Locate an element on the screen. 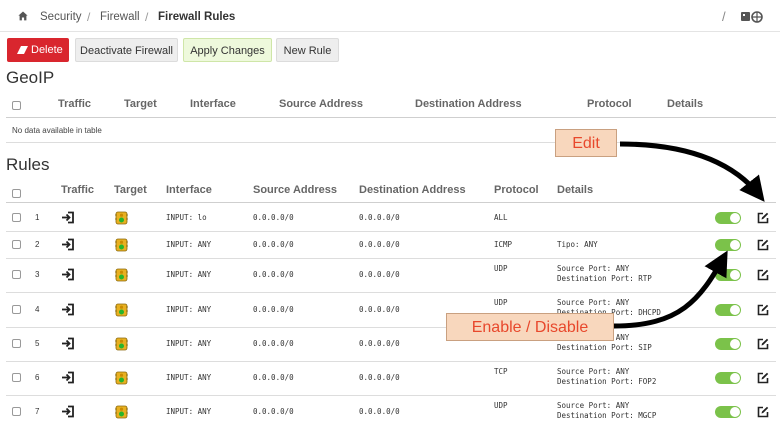 This screenshot has height=429, width=780. rules-select-all-checkbox is located at coordinates (16, 193).